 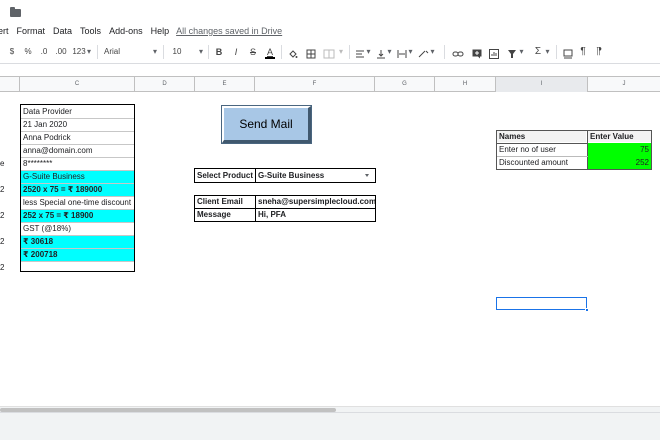 I want to click on select-product-label: Select Product, so click(x=225, y=175).